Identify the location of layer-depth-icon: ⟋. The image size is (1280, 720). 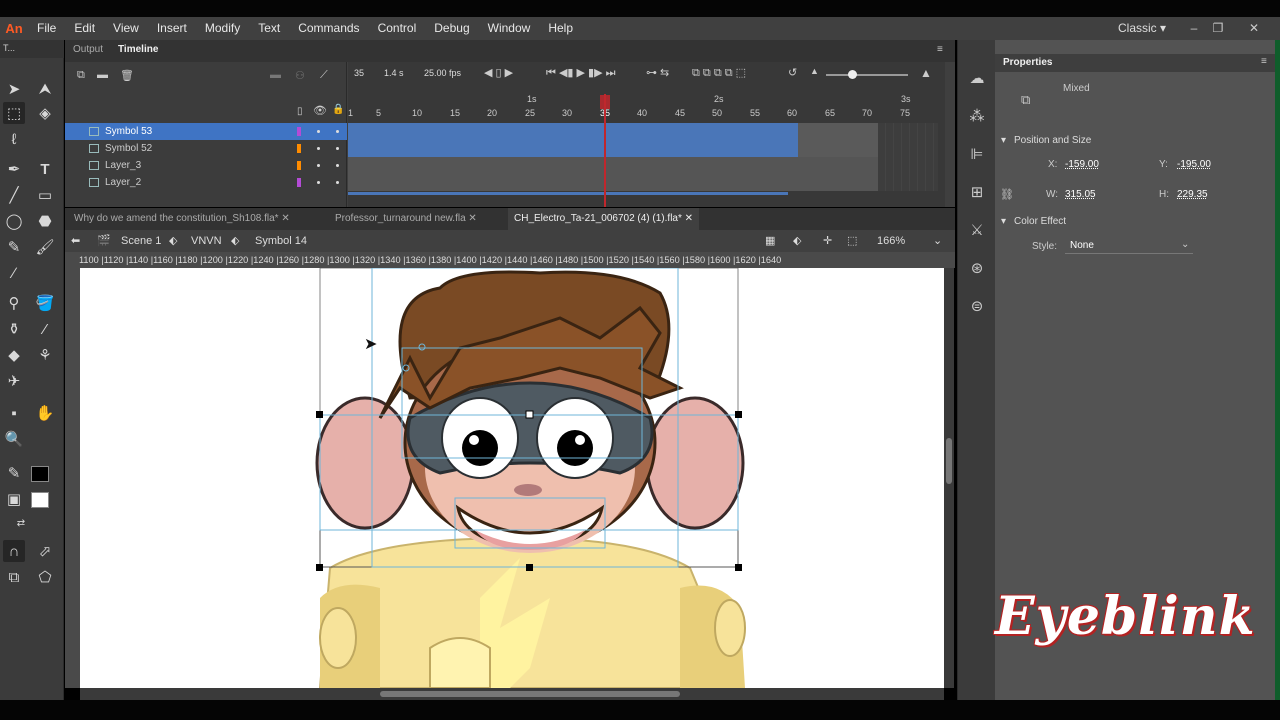
(324, 75).